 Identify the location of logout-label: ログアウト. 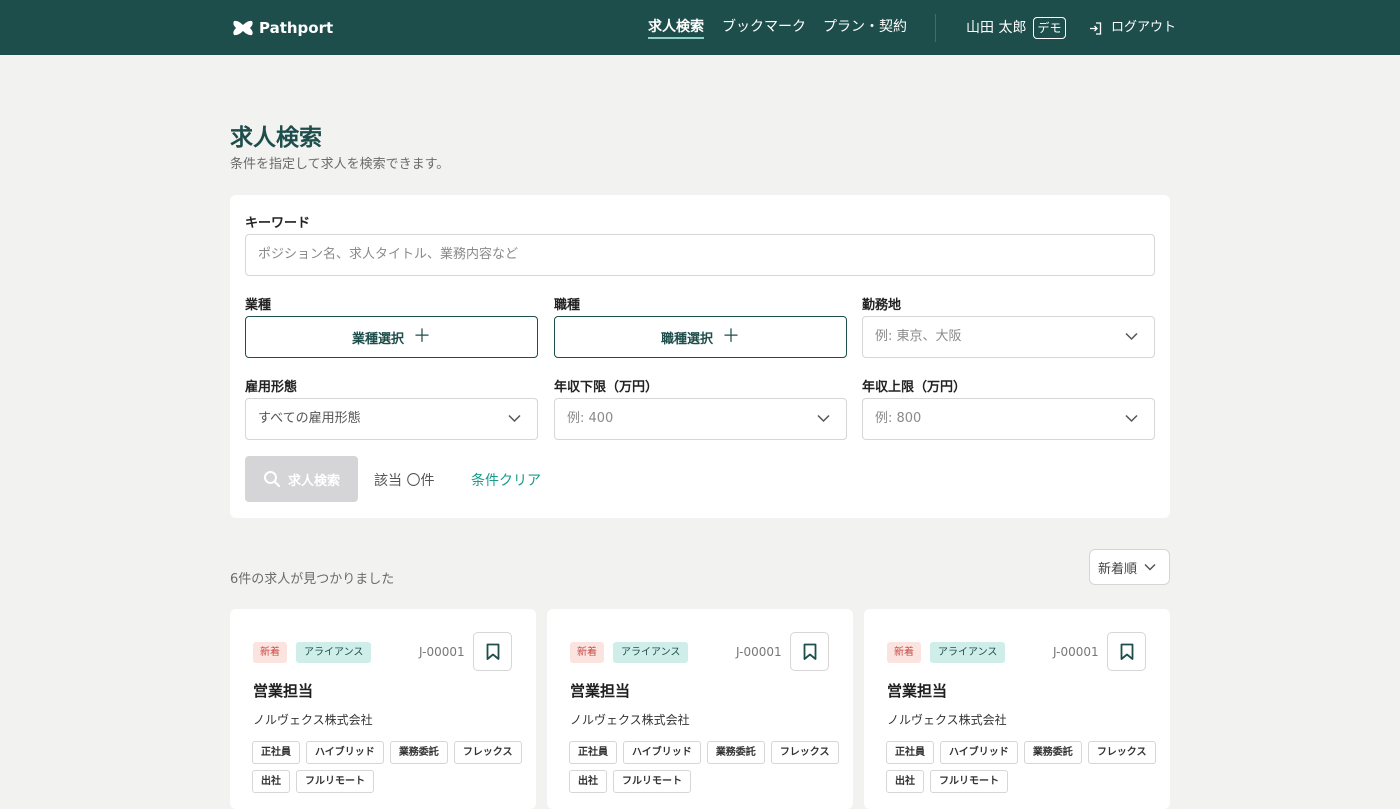
(1144, 27).